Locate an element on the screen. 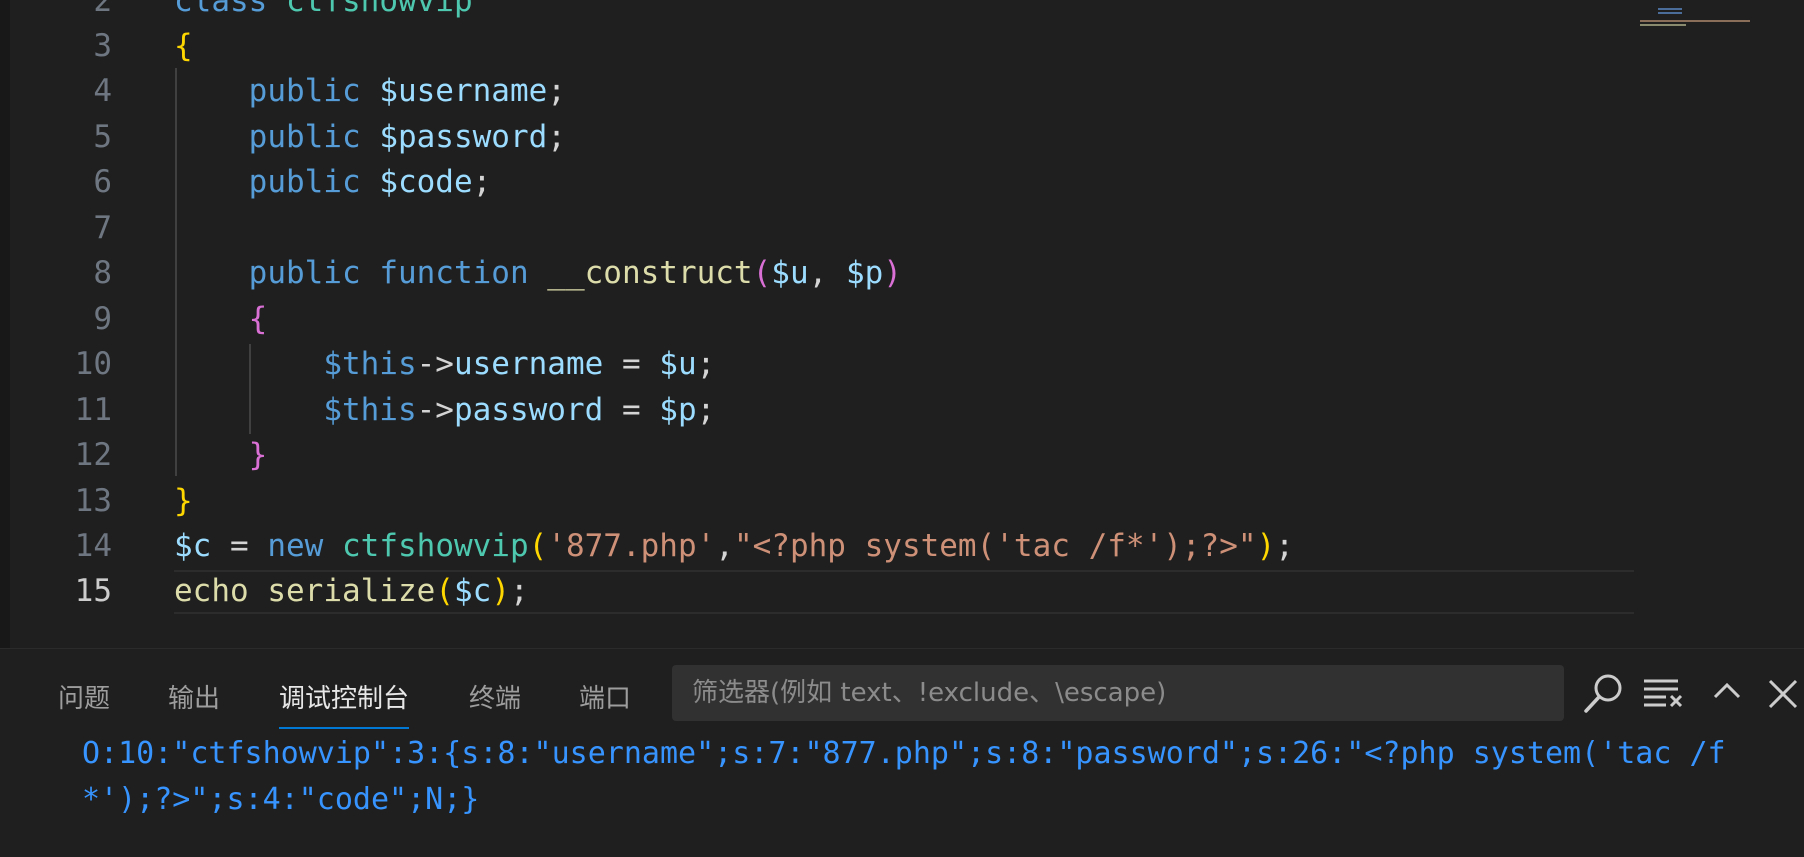 The image size is (1804, 857). code-line: 11 $this->password = $p; is located at coordinates (820, 410).